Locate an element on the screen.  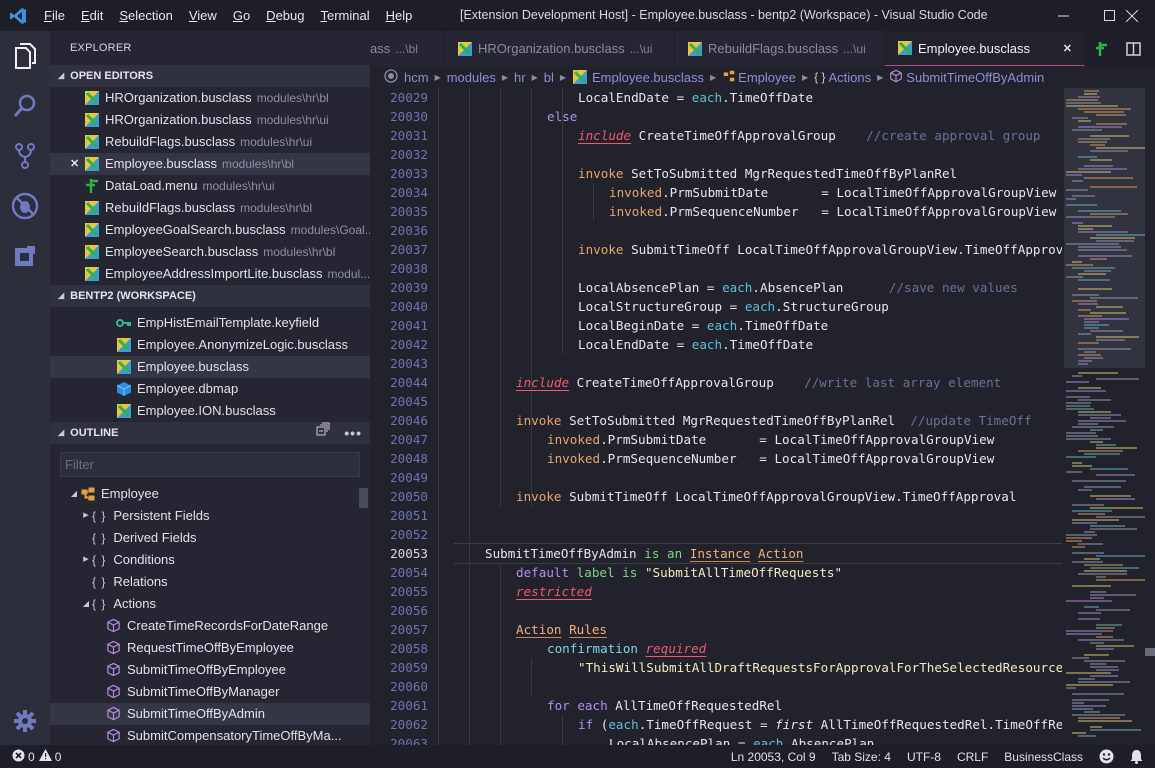
explorer-icon is located at coordinates (25, 56).